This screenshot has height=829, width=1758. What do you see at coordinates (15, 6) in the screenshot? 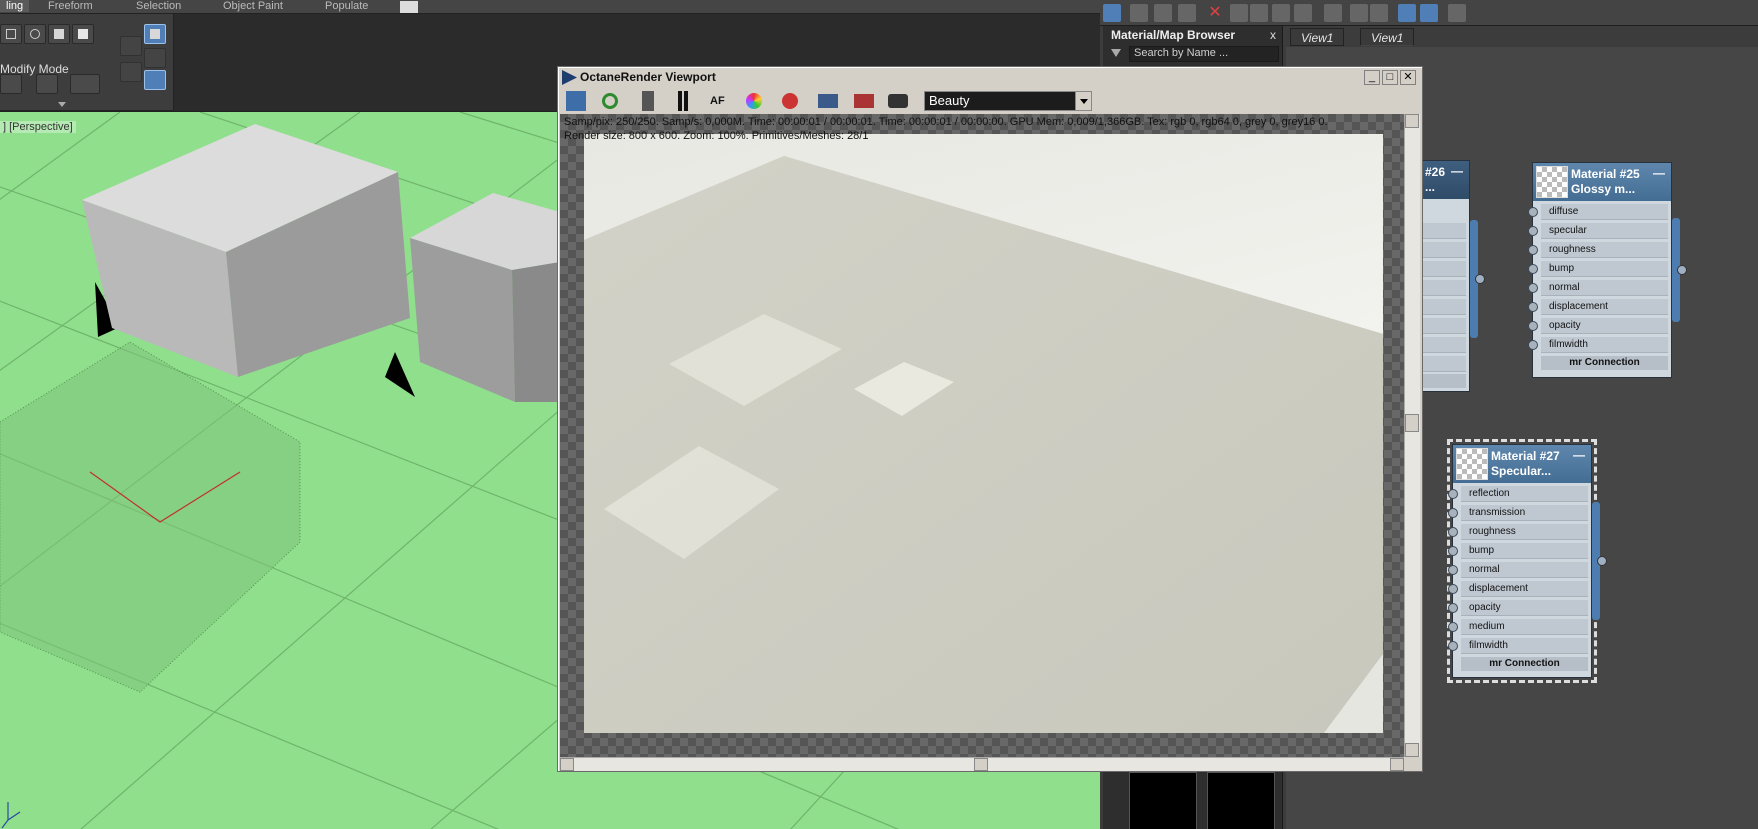
I see `ribbon-tab-modeling: ling` at bounding box center [15, 6].